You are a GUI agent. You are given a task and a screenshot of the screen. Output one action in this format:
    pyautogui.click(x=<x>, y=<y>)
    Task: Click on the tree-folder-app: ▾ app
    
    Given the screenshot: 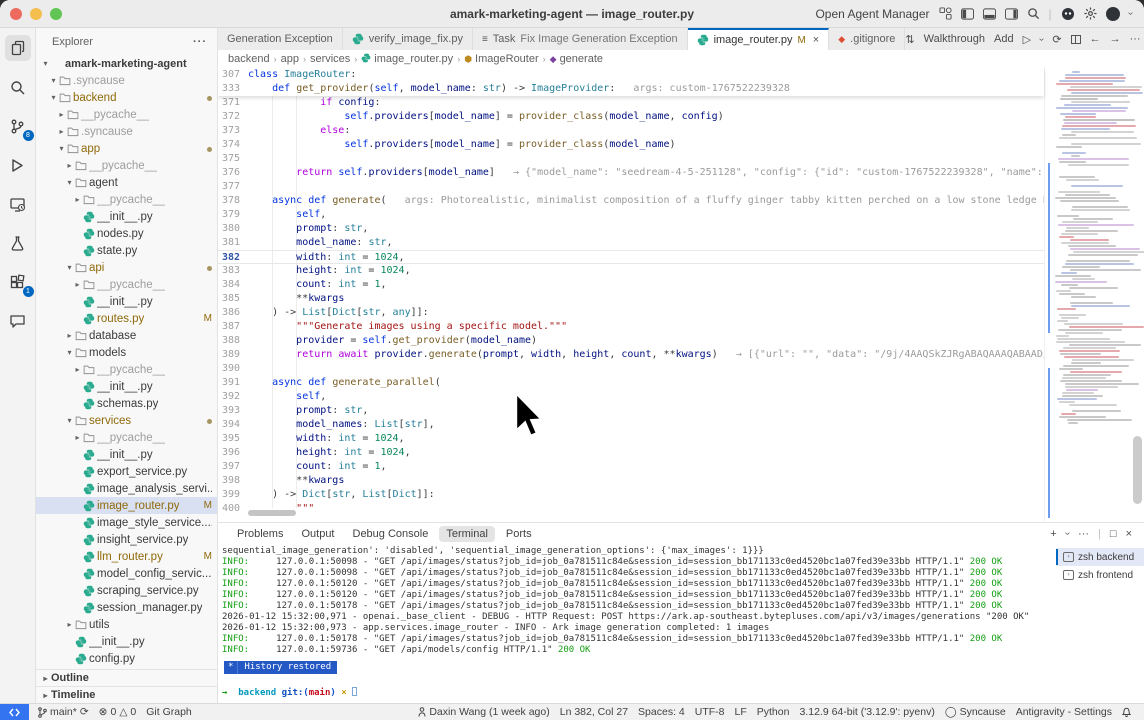 What is the action you would take?
    pyautogui.click(x=126, y=148)
    